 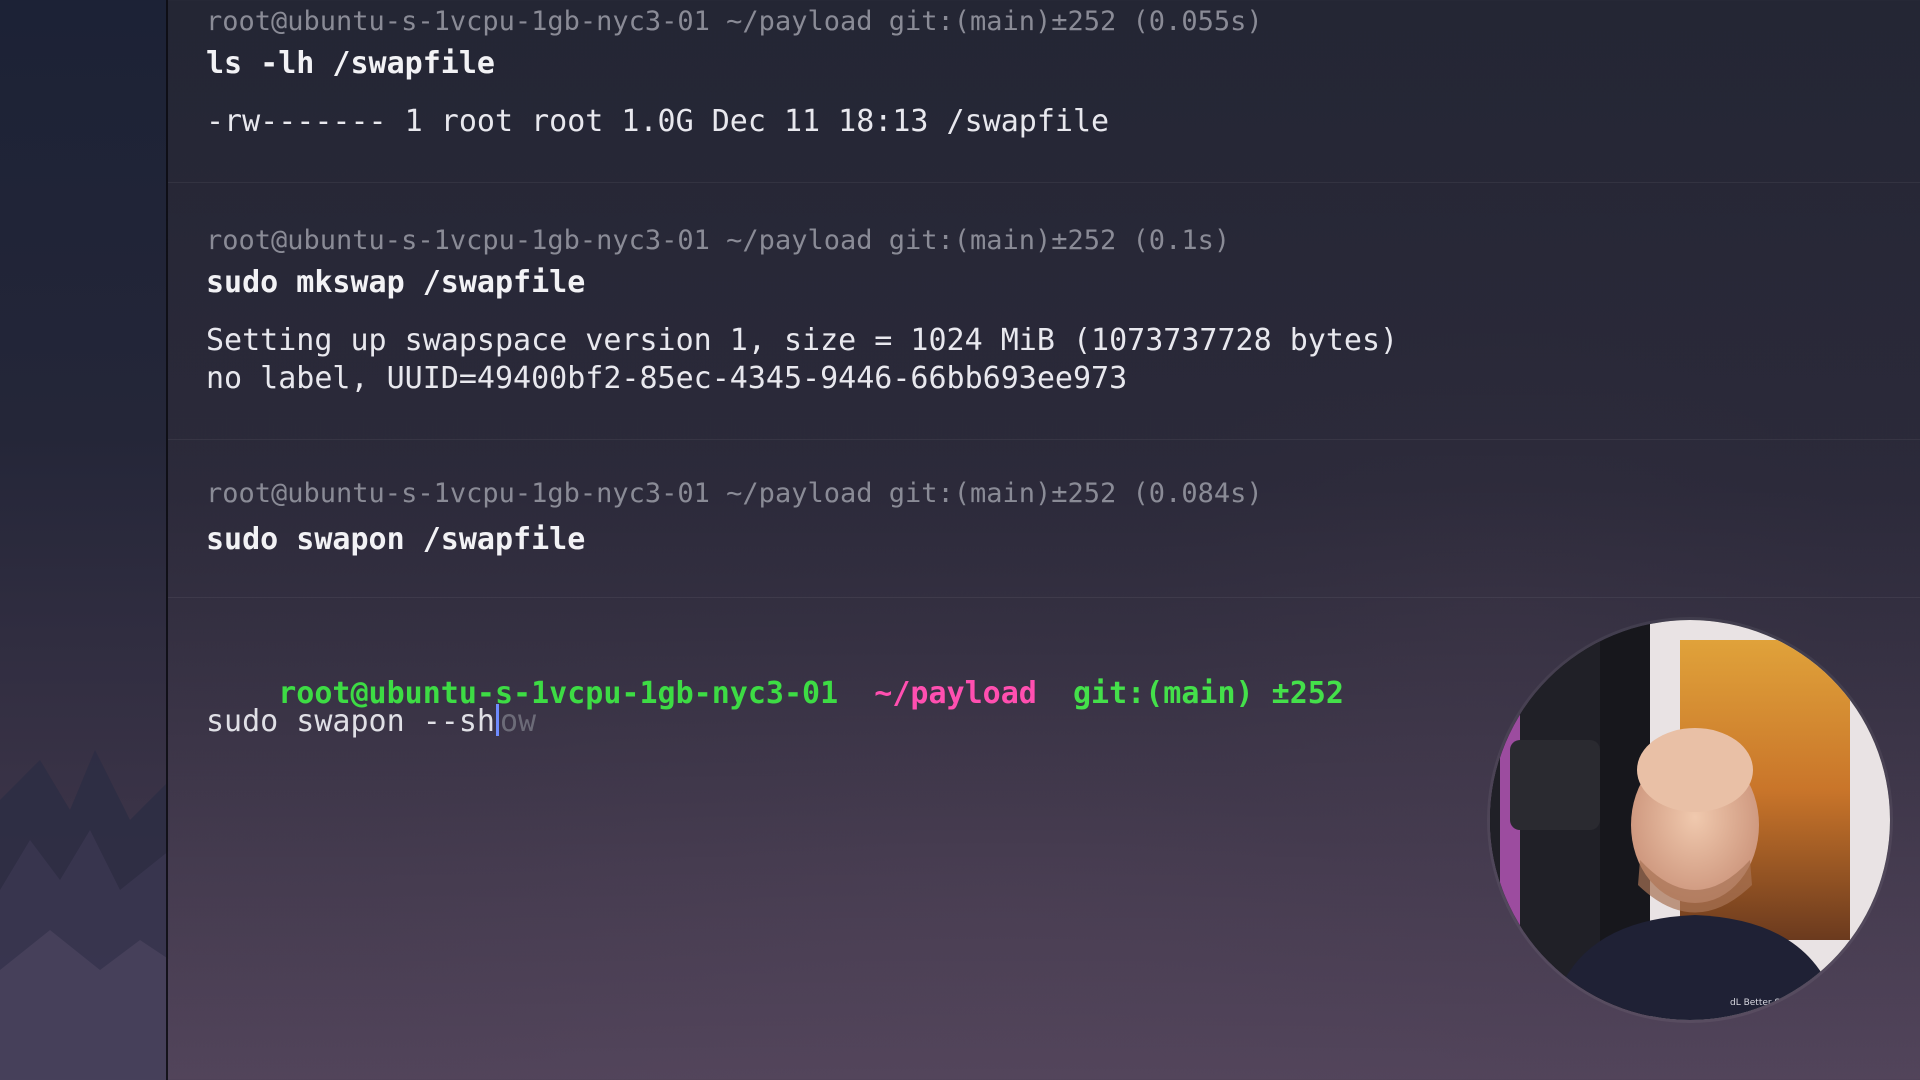 I want to click on mountain-wallpaper-icon, so click(x=85, y=915).